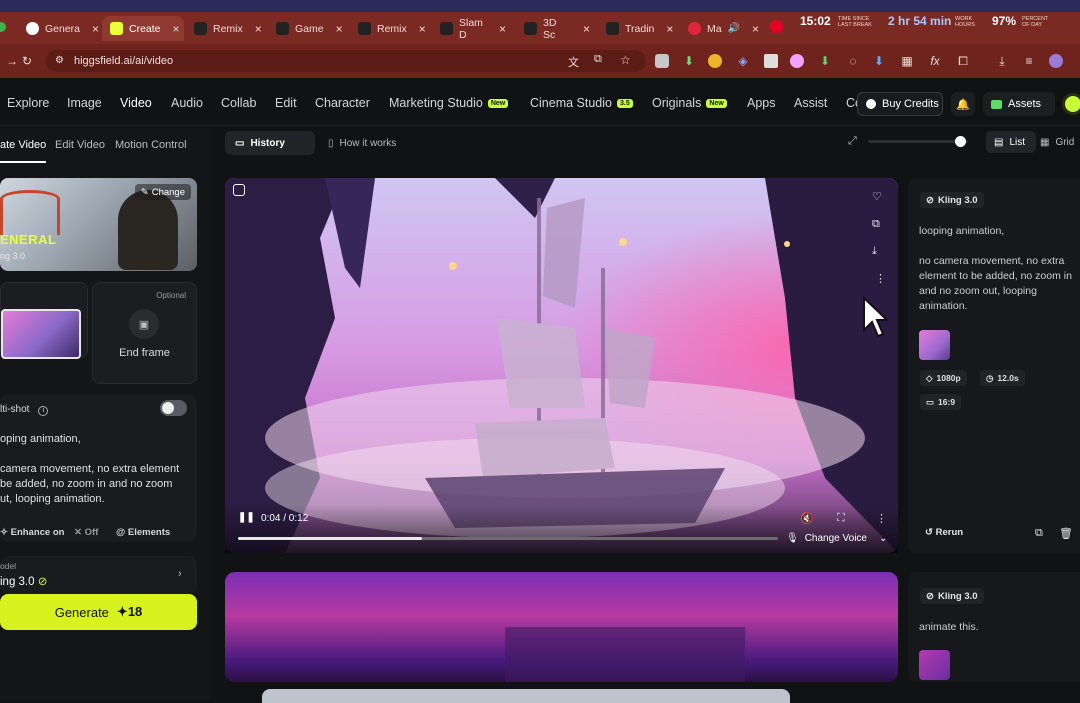  Describe the element at coordinates (116, 28) in the screenshot. I see `higgsfield-icon` at that location.